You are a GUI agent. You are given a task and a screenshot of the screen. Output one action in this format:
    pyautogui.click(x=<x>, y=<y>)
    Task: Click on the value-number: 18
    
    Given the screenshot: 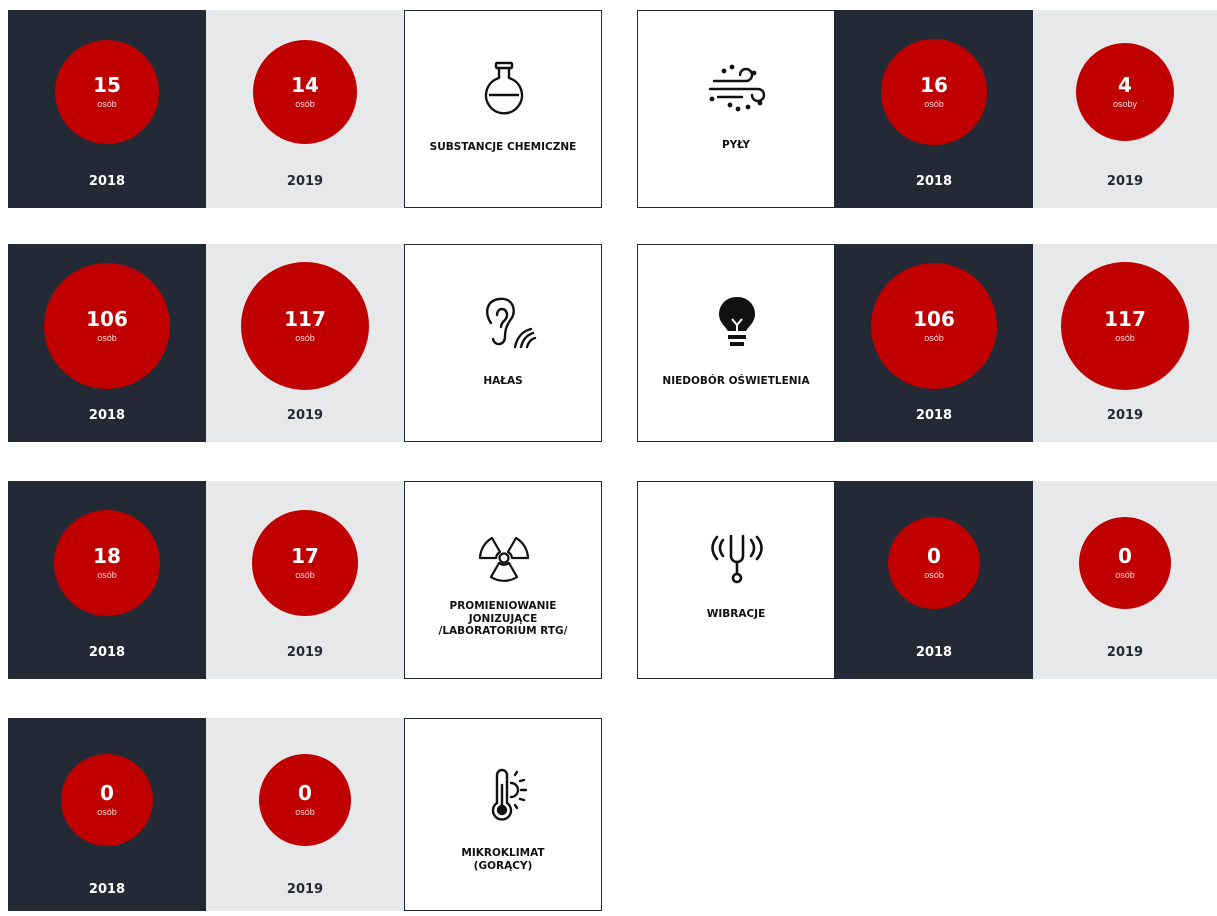 What is the action you would take?
    pyautogui.click(x=107, y=555)
    